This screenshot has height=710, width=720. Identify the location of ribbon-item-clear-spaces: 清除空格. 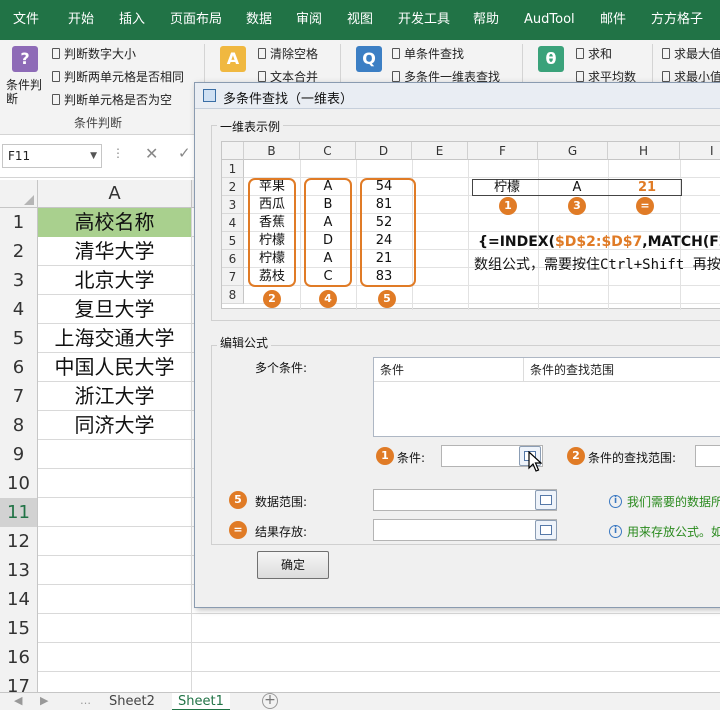
(288, 53).